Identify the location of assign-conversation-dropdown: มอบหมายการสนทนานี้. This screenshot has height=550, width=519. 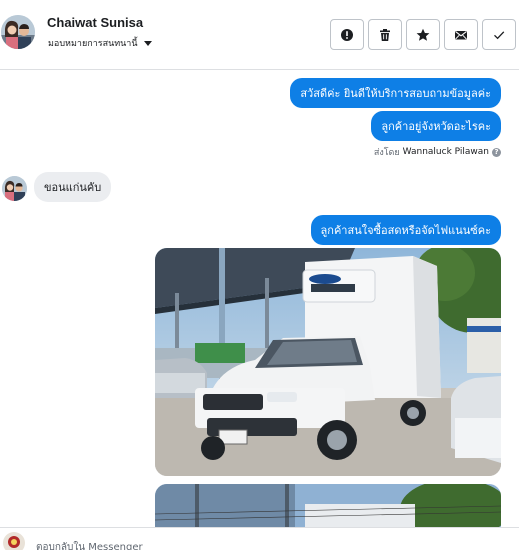
(100, 43).